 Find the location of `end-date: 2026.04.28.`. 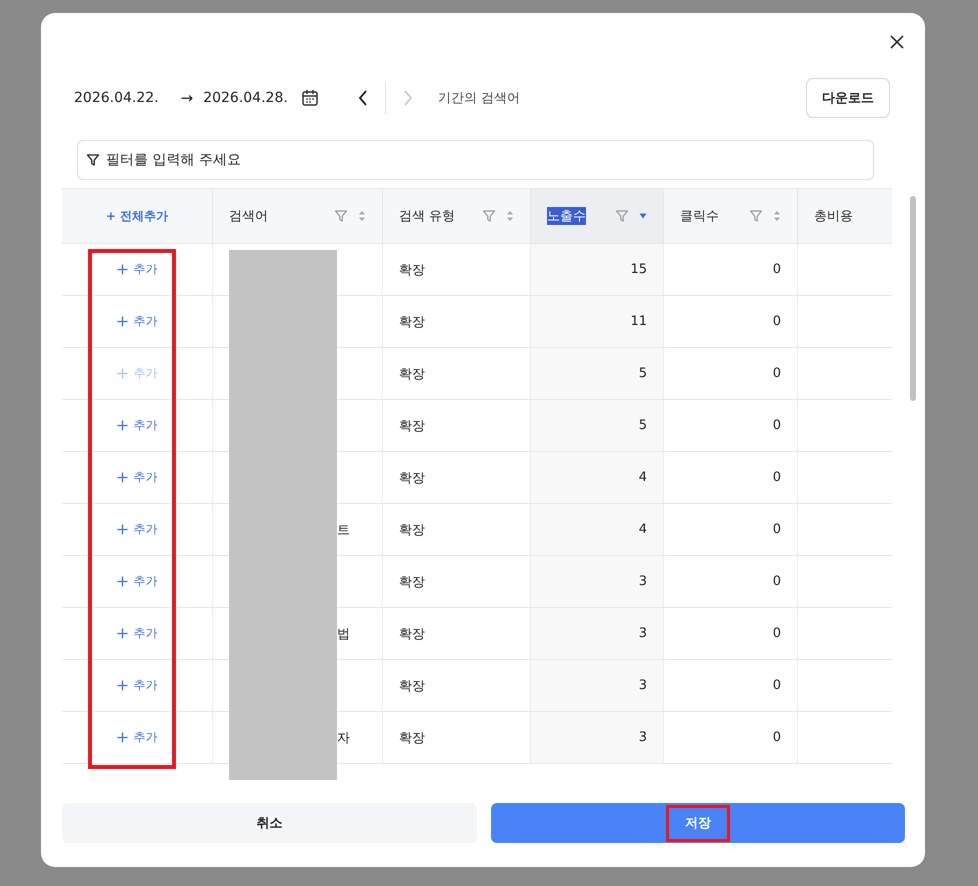

end-date: 2026.04.28. is located at coordinates (245, 98).